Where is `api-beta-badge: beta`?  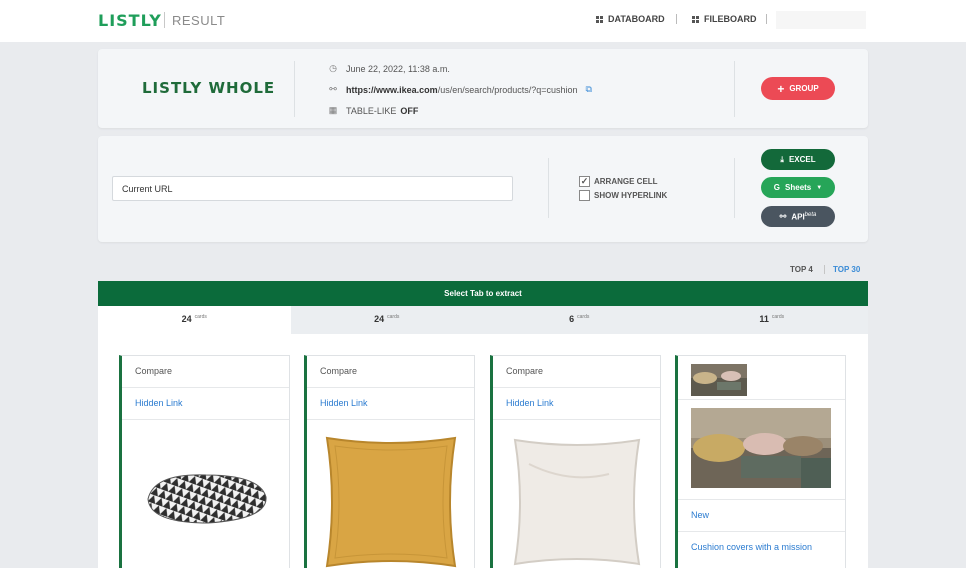 api-beta-badge: beta is located at coordinates (810, 214).